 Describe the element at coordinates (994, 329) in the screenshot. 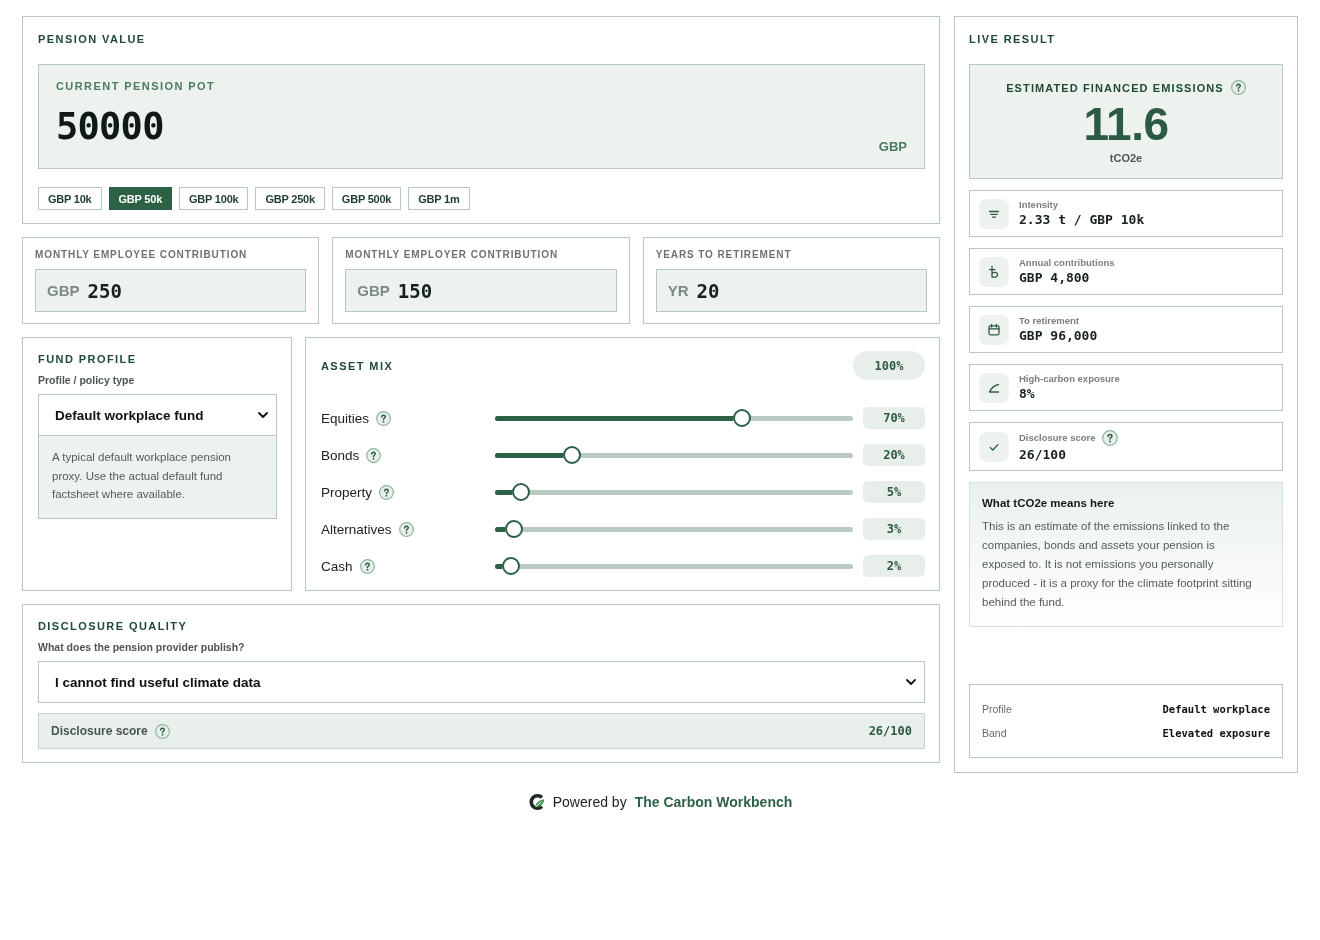

I see `calendar-icon` at that location.